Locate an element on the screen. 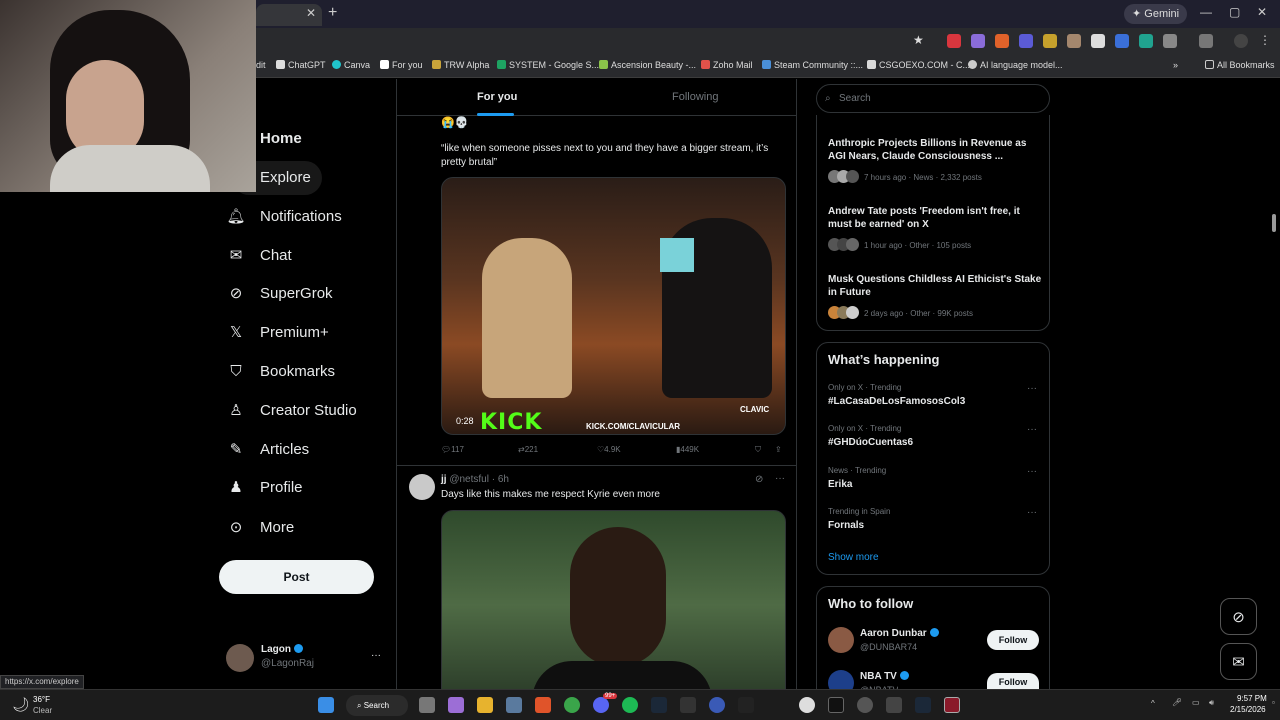 This screenshot has height=720, width=1280. display-icon: ▭ is located at coordinates (1196, 702).